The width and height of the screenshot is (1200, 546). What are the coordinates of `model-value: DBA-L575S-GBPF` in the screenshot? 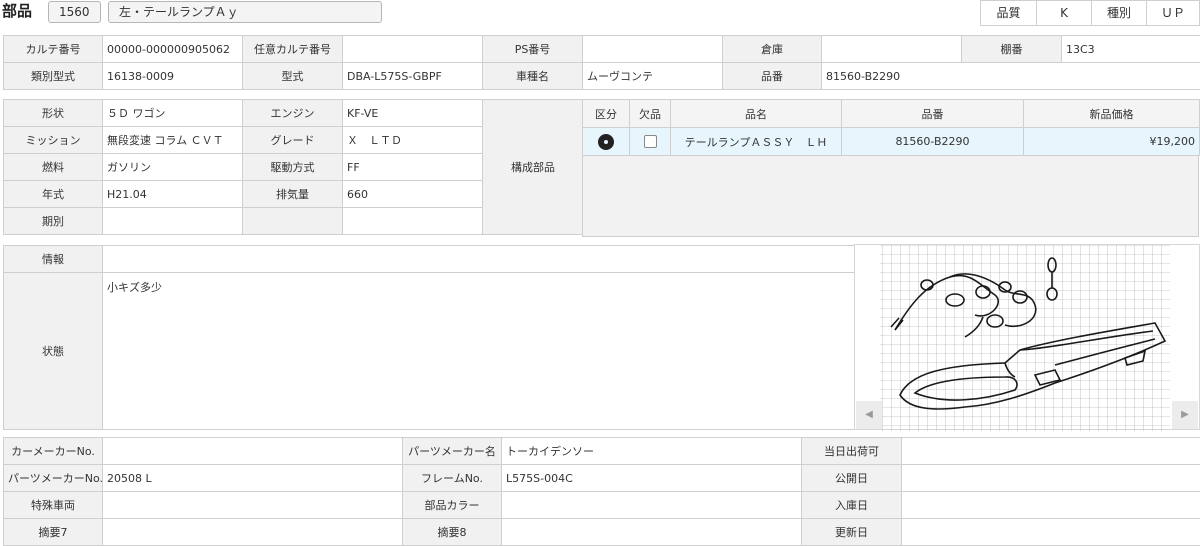 It's located at (412, 76).